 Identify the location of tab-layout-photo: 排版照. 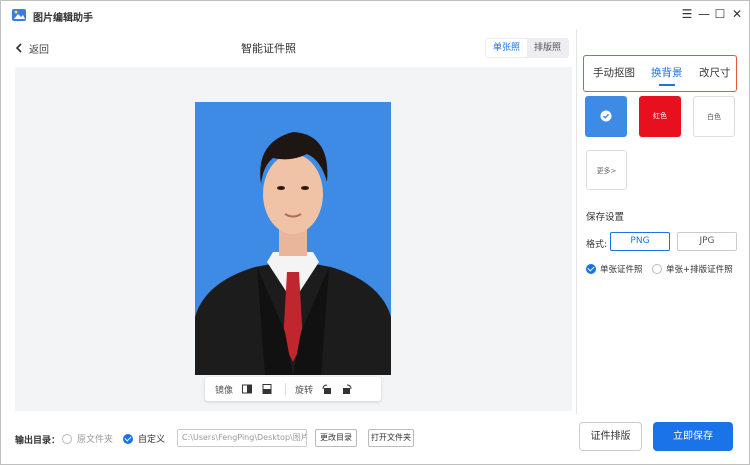
(547, 48).